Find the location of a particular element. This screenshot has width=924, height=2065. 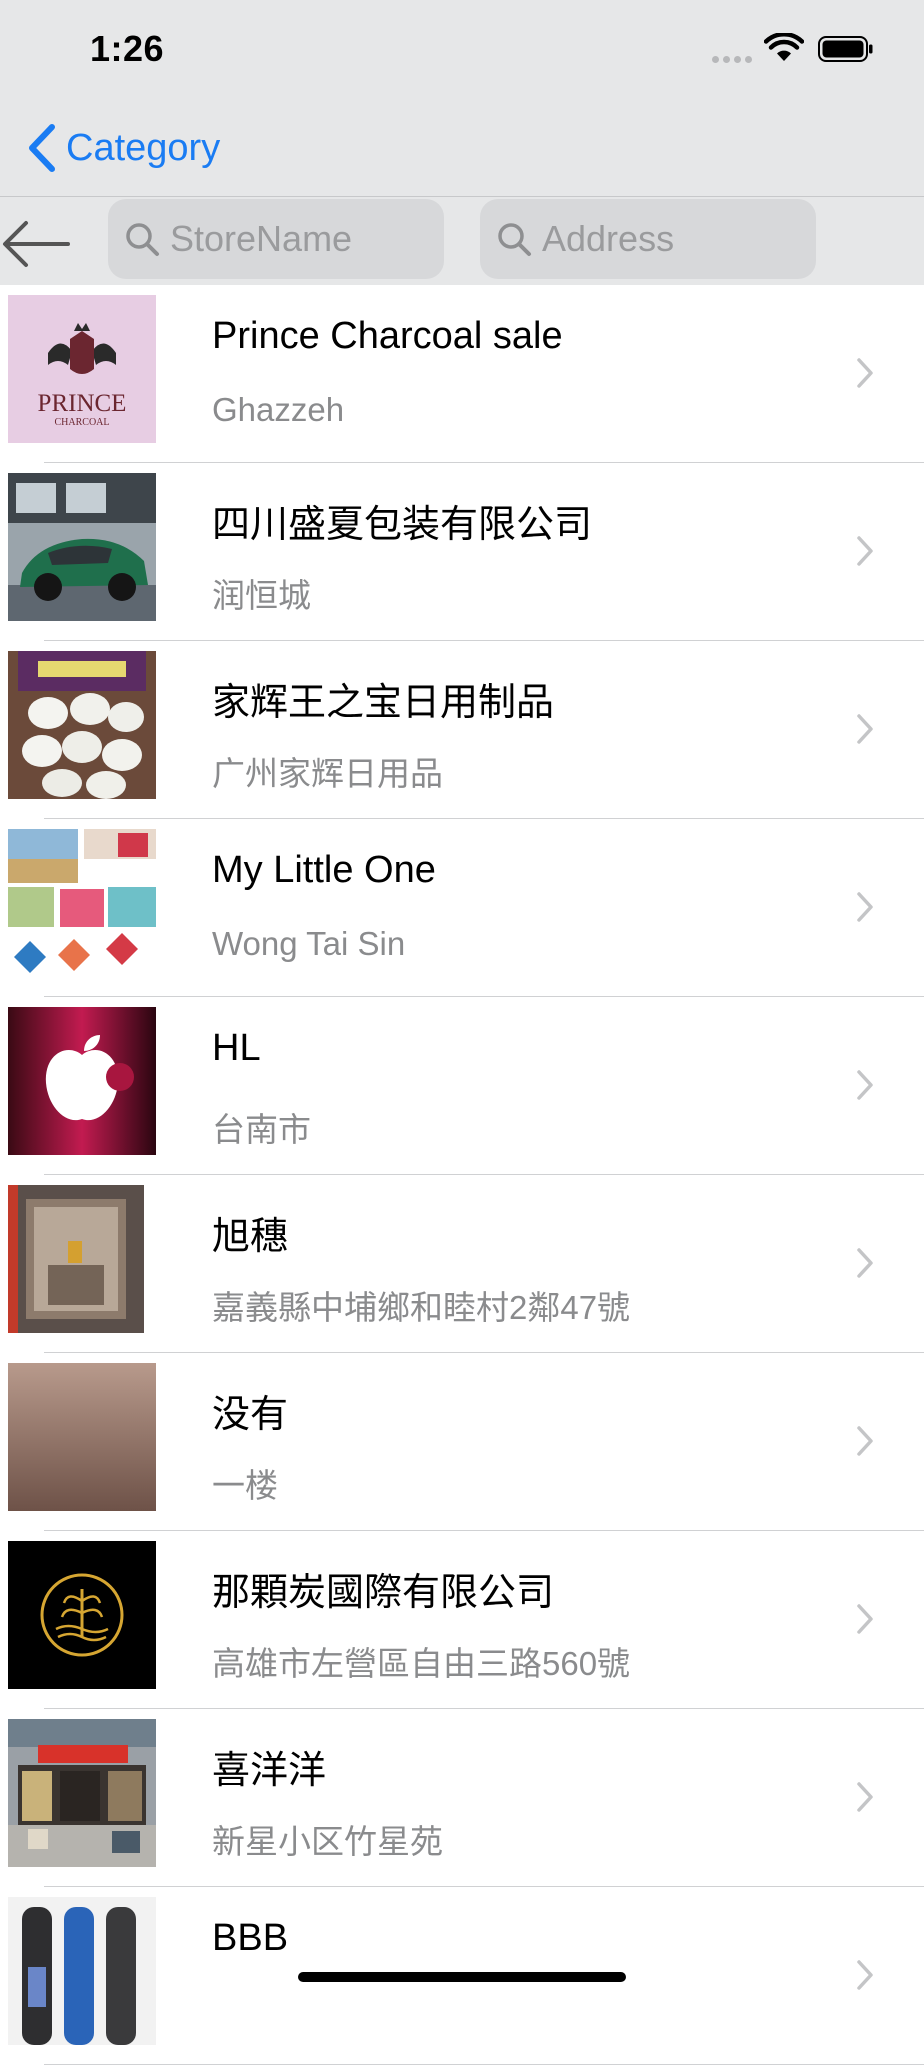

status-bar: 1:26 is located at coordinates (462, 50).